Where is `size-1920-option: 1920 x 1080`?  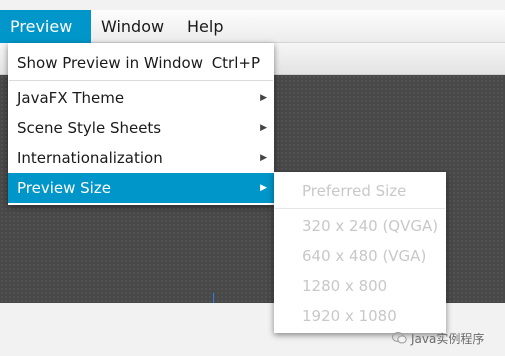 size-1920-option: 1920 x 1080 is located at coordinates (360, 316).